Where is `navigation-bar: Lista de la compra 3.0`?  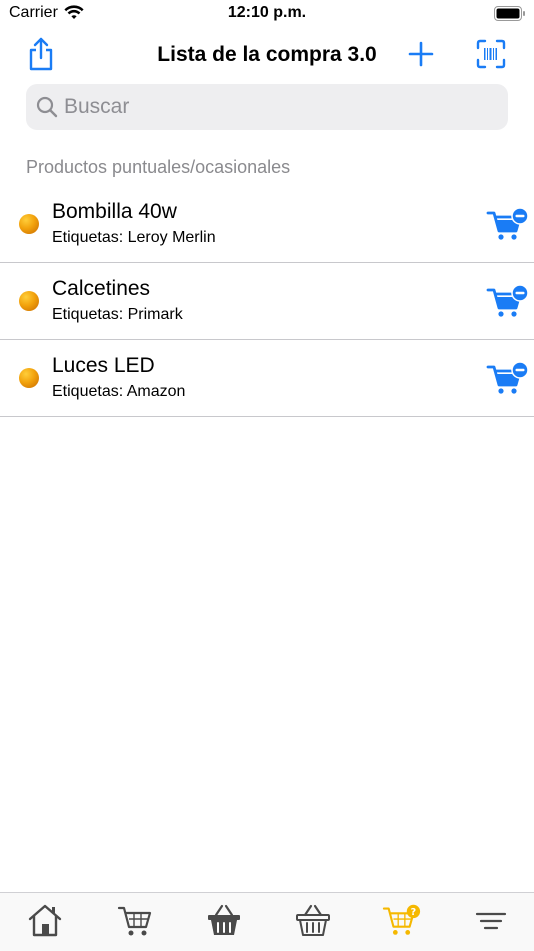 navigation-bar: Lista de la compra 3.0 is located at coordinates (267, 55).